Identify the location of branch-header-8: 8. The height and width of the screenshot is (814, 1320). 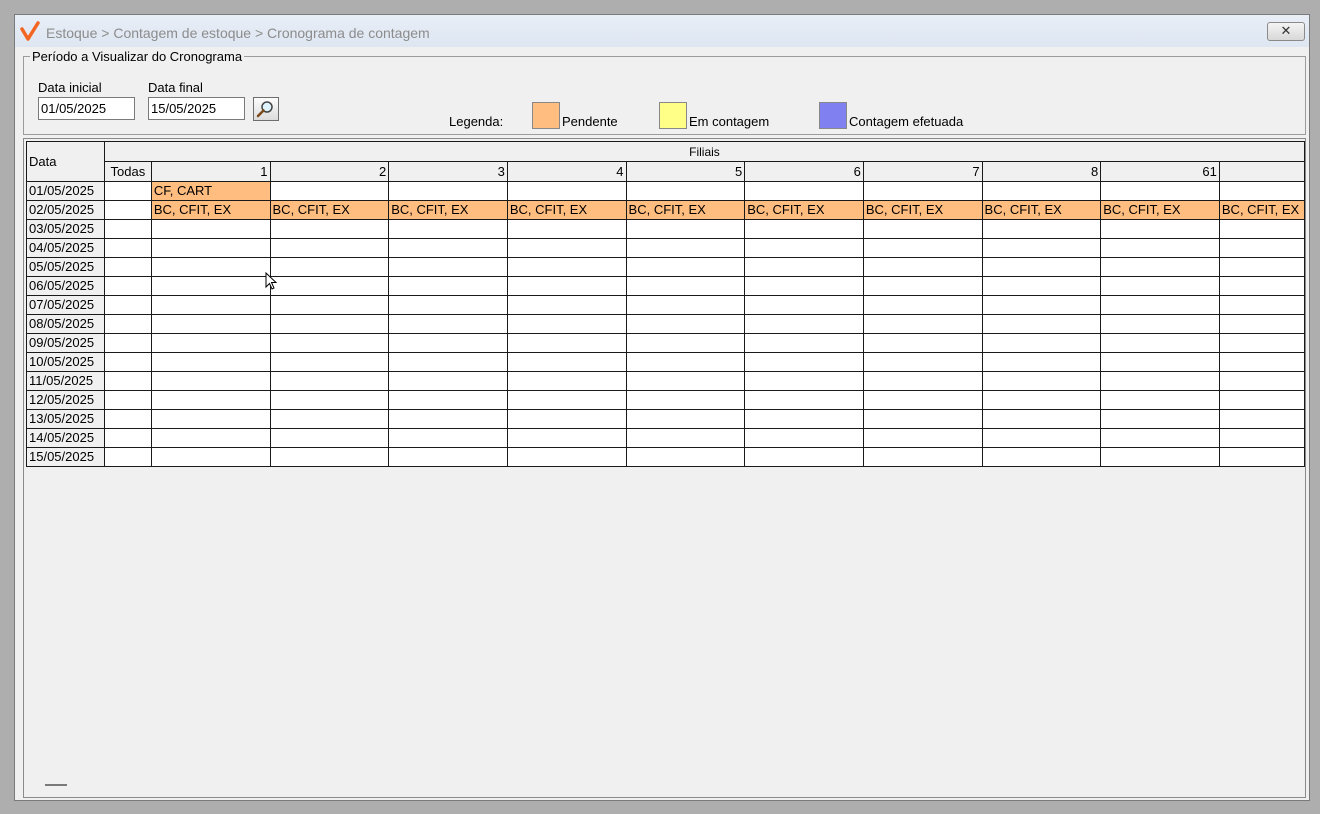
(1041, 171).